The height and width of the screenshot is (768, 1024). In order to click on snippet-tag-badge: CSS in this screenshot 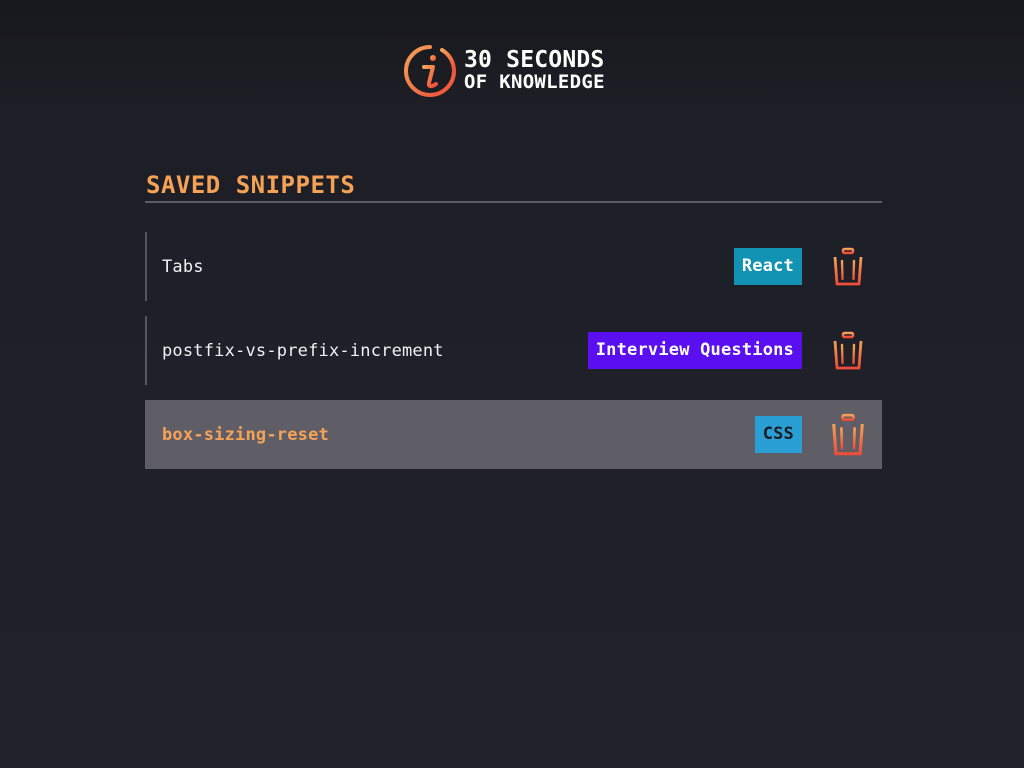, I will do `click(778, 434)`.